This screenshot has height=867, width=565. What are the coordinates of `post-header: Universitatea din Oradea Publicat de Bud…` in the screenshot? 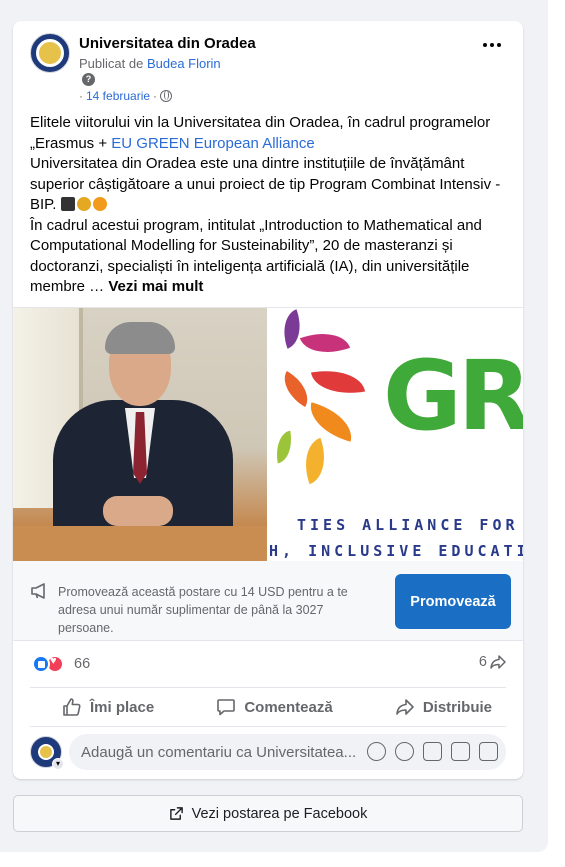 It's located at (268, 66).